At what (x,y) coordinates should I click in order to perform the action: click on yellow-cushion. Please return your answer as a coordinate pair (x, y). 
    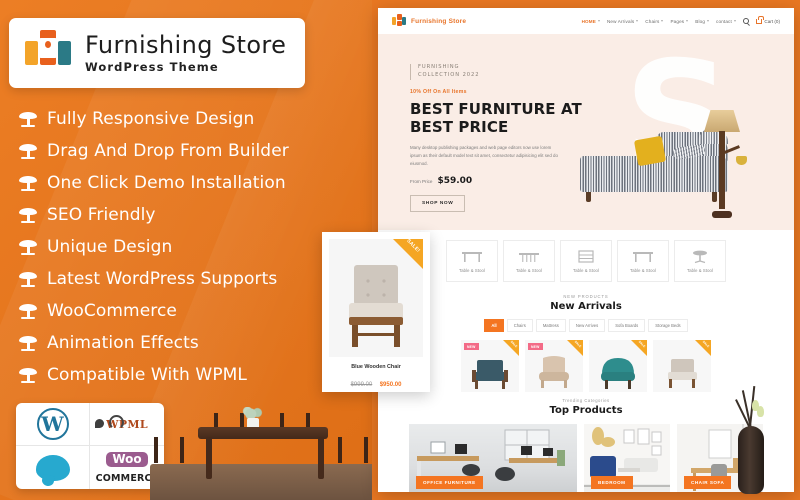
    Looking at the image, I should click on (650, 151).